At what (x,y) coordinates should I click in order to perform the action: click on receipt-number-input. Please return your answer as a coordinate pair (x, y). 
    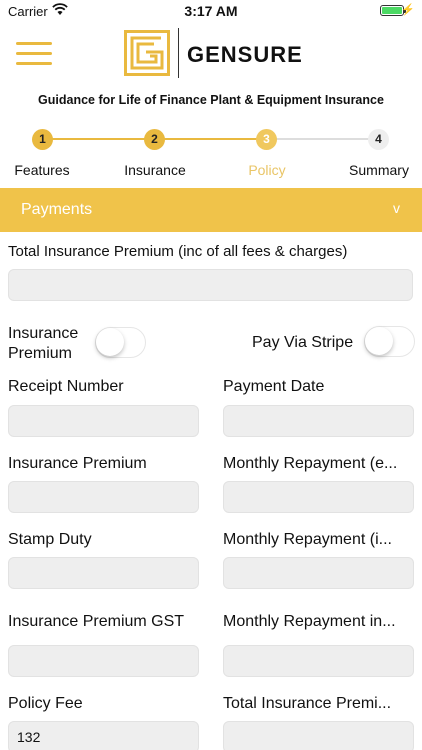
    Looking at the image, I should click on (103, 421).